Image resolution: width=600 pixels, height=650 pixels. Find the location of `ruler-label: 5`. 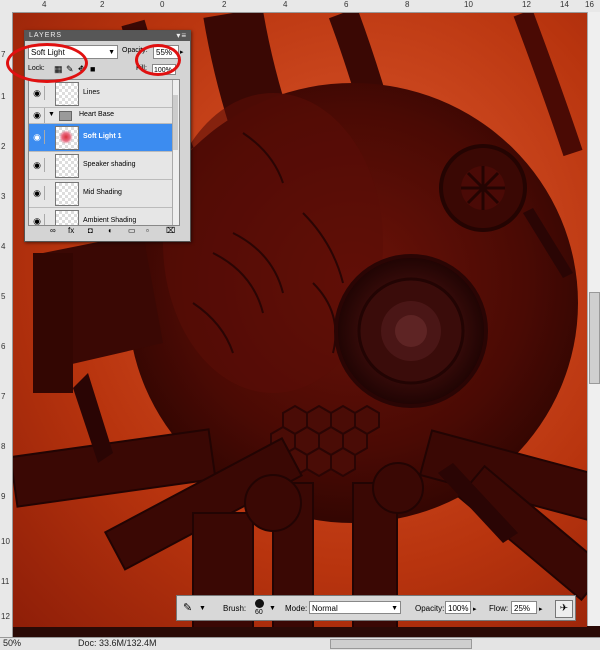

ruler-label: 5 is located at coordinates (3, 296).